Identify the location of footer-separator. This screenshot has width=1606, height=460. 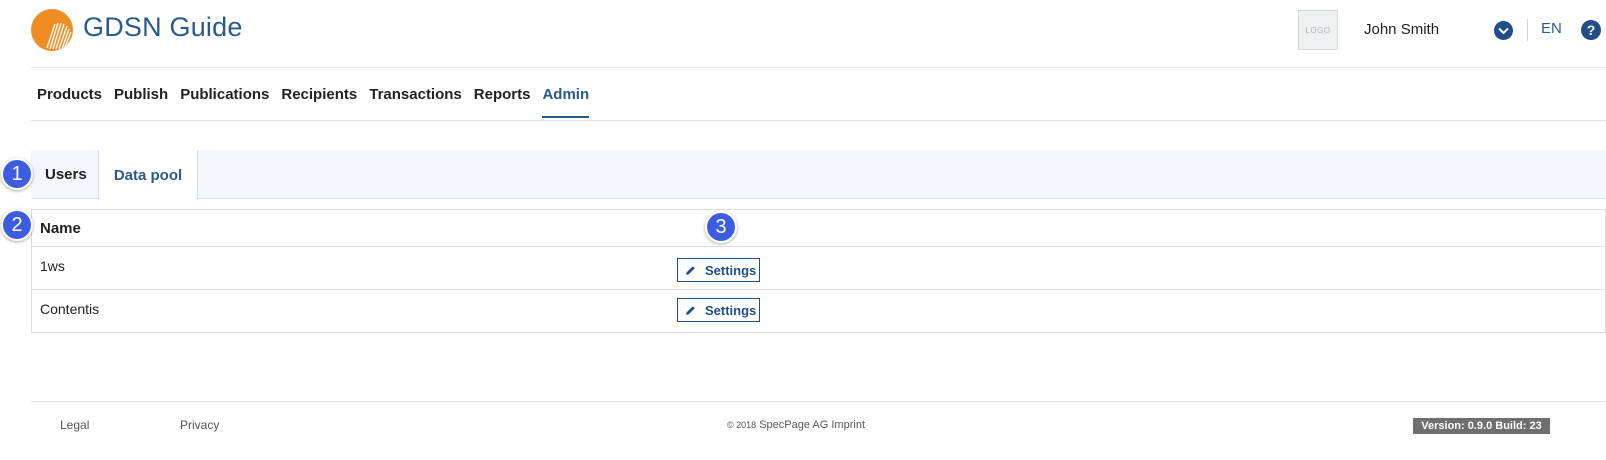
(818, 401).